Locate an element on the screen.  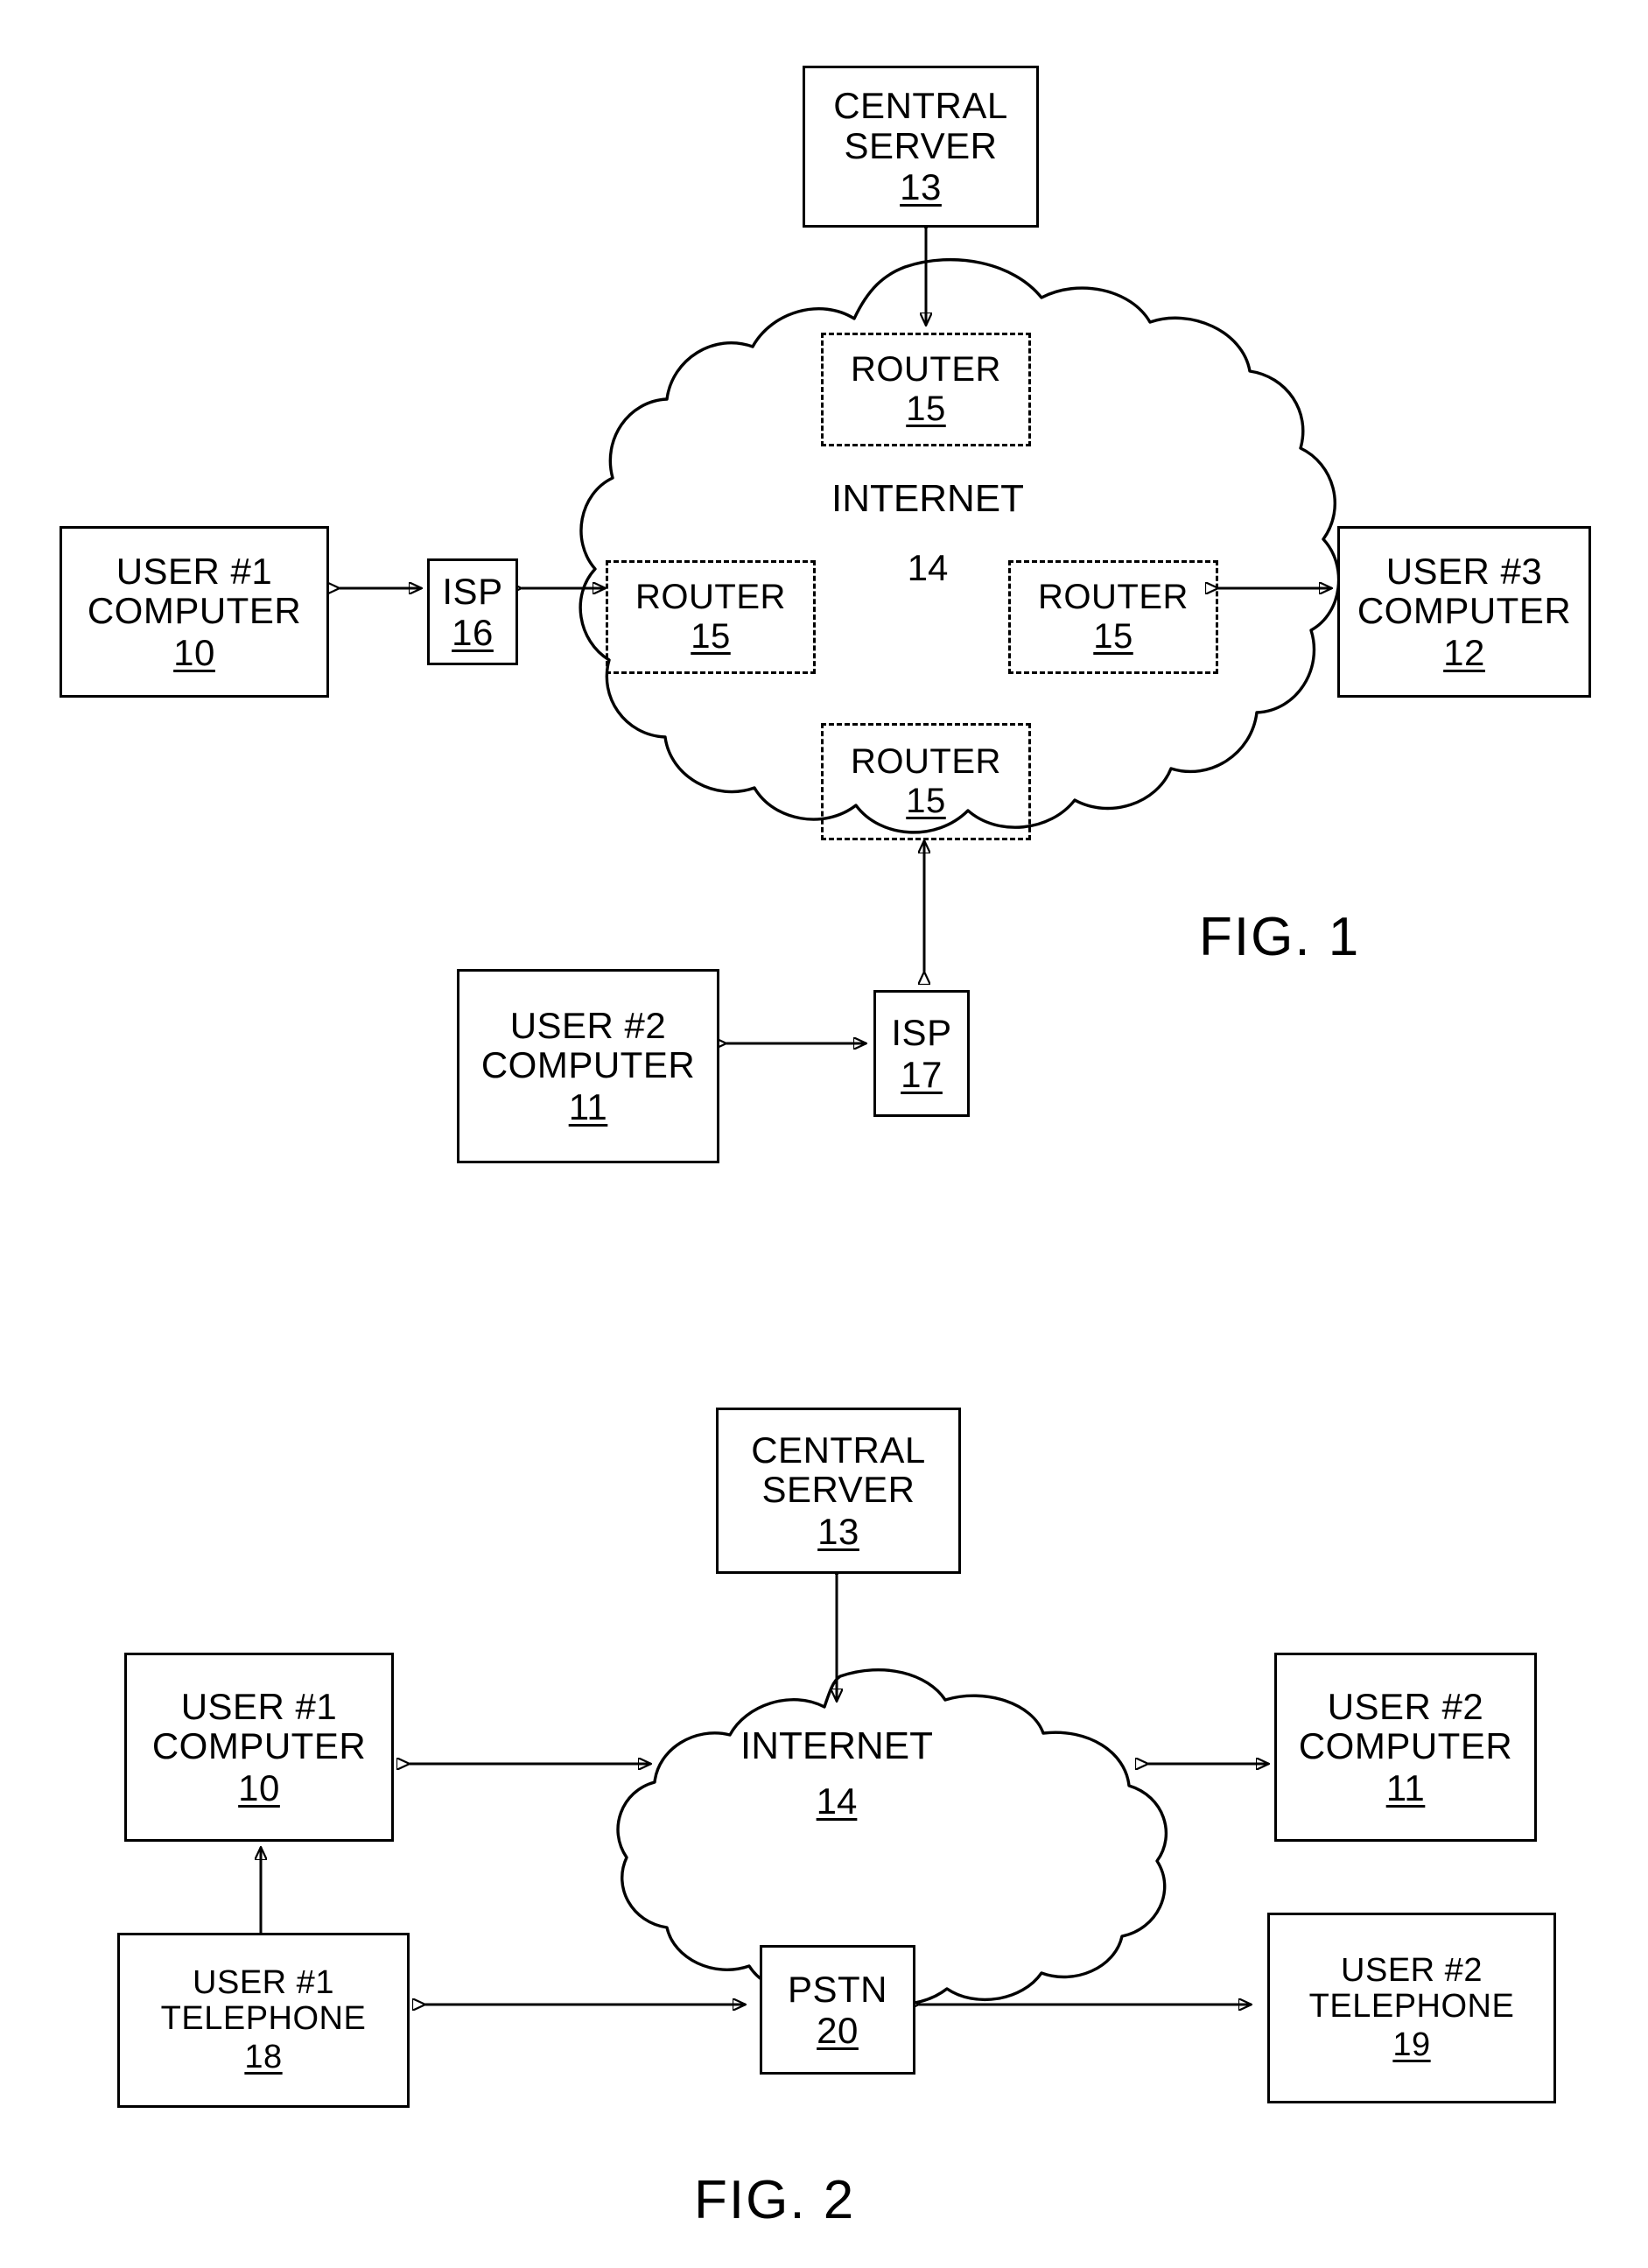
fig1-router-left-ref: 15 is located at coordinates (711, 636).